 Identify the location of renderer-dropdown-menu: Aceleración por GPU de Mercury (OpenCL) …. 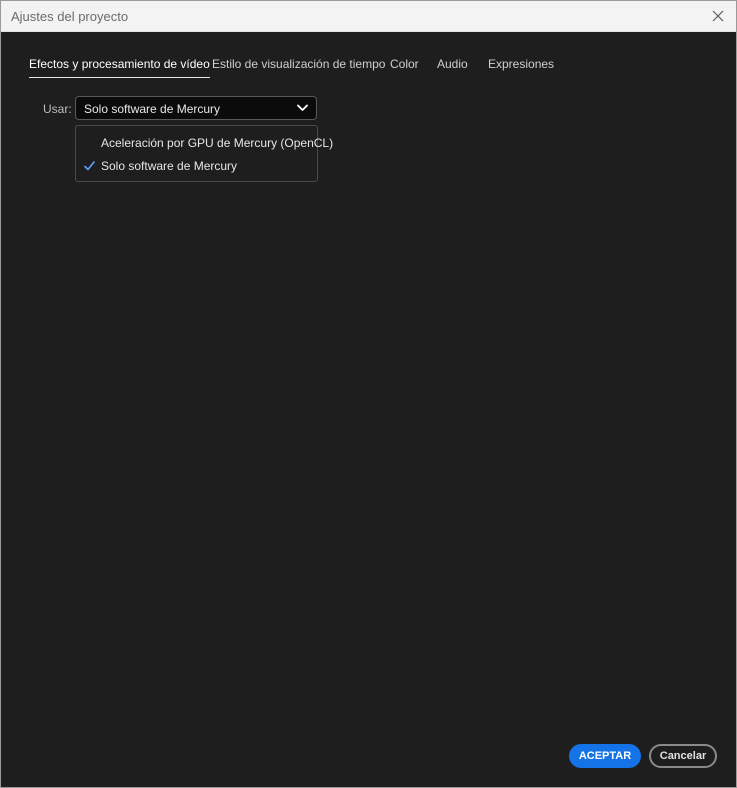
(204, 153).